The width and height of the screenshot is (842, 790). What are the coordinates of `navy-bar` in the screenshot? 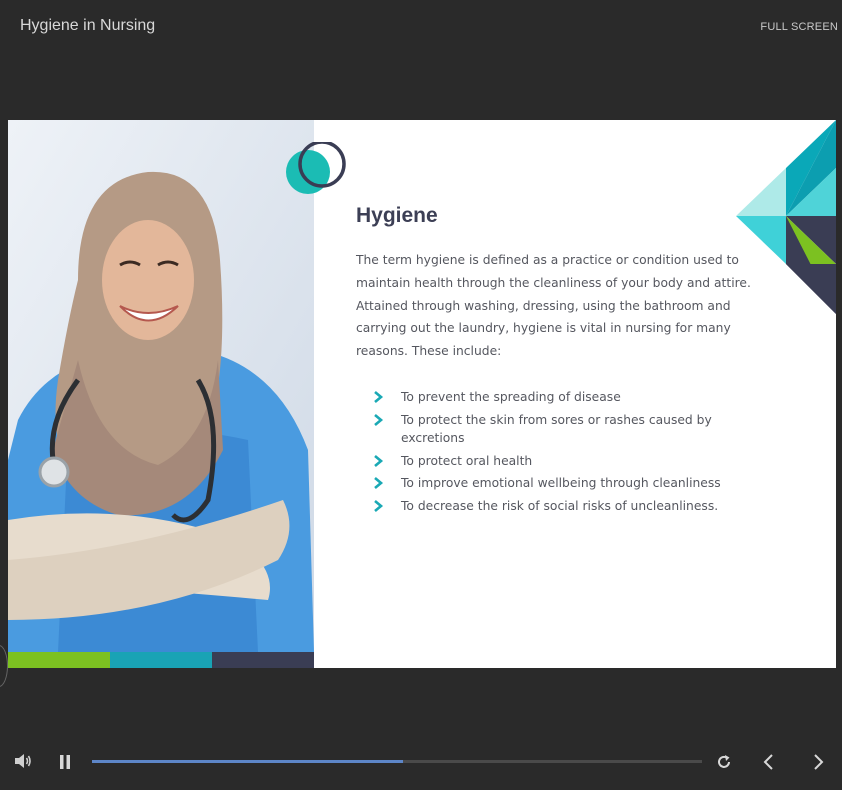 It's located at (263, 660).